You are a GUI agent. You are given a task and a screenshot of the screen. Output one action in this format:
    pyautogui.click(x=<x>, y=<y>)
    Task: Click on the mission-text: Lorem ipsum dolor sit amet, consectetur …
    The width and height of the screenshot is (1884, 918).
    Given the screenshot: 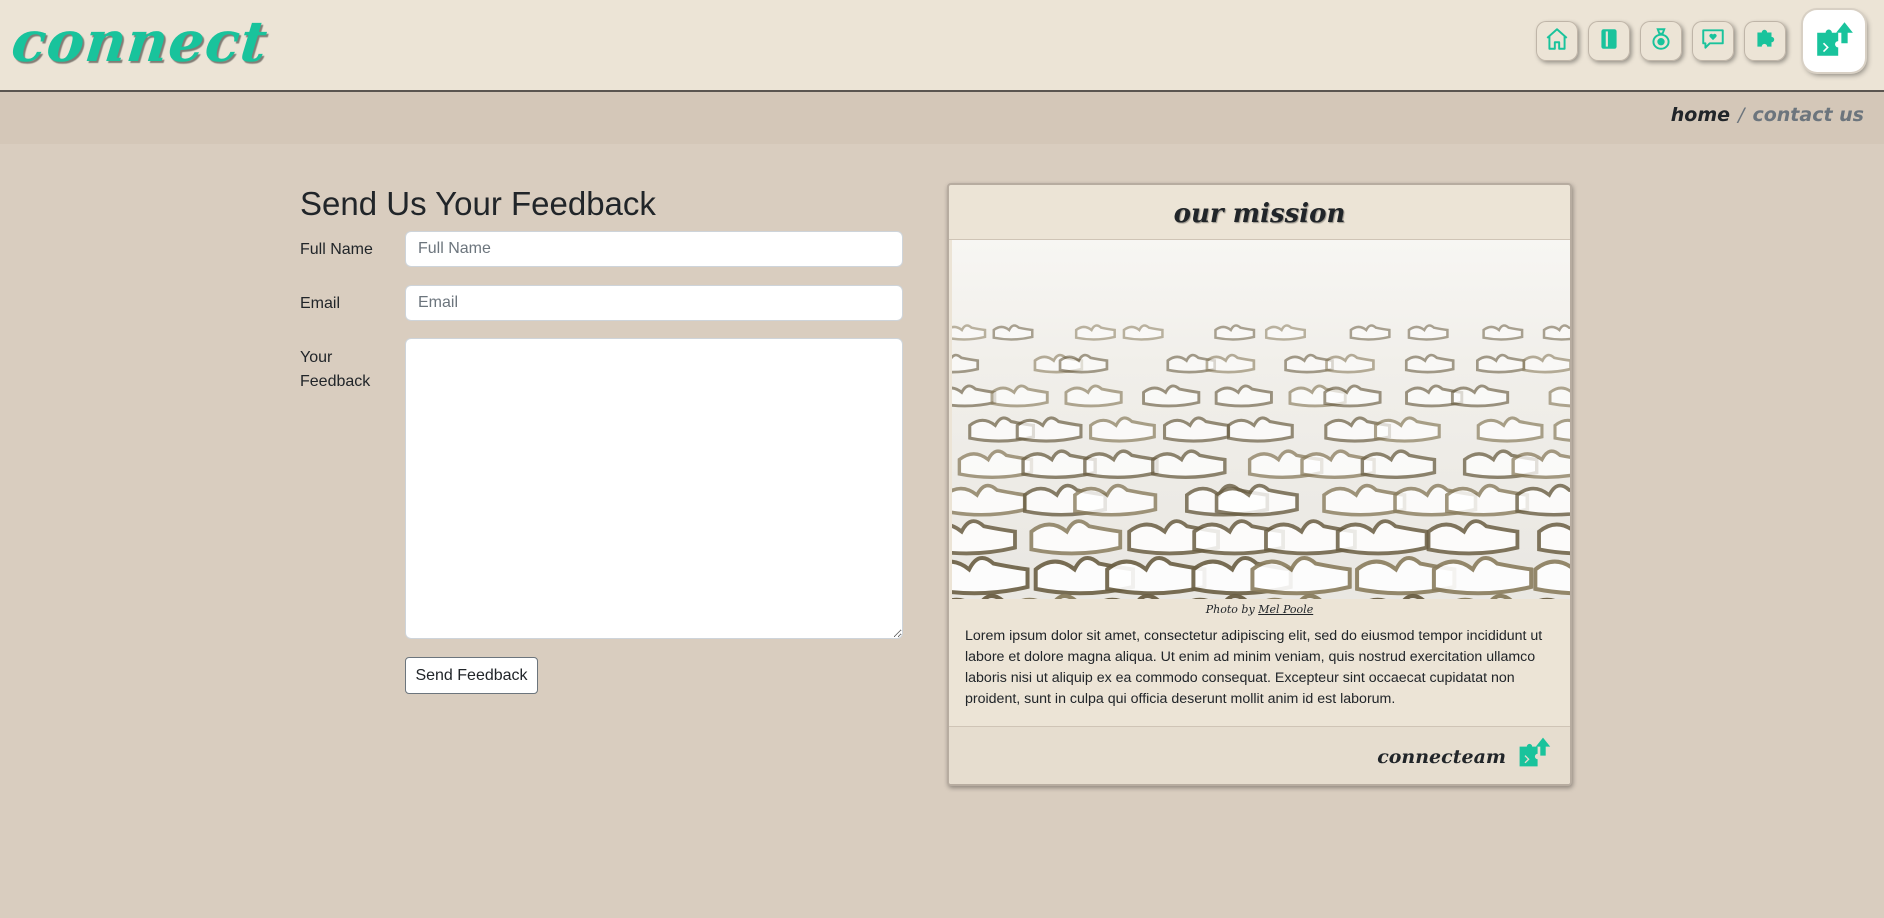 What is the action you would take?
    pyautogui.click(x=1254, y=667)
    